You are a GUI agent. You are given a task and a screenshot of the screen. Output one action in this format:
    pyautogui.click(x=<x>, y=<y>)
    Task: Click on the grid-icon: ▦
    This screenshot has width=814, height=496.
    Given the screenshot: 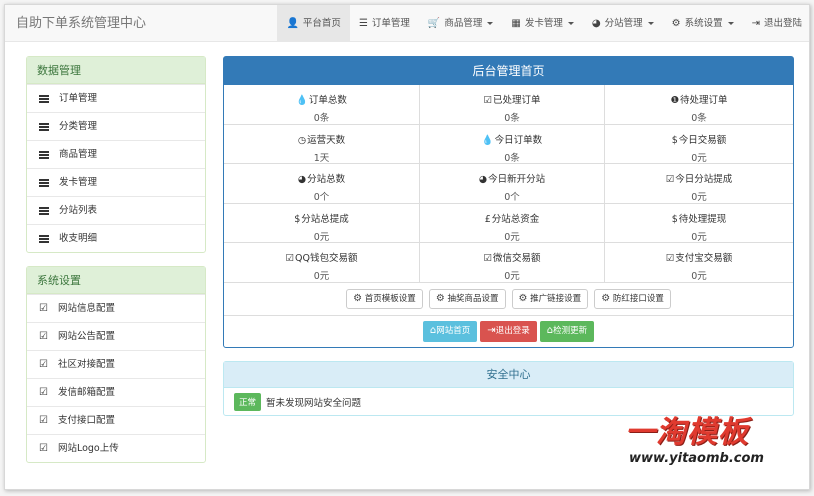 What is the action you would take?
    pyautogui.click(x=516, y=23)
    